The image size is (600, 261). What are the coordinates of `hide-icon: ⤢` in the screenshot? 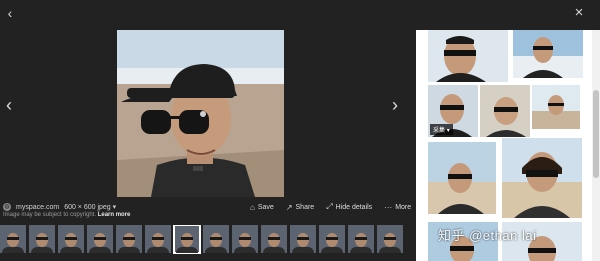 It's located at (329, 206).